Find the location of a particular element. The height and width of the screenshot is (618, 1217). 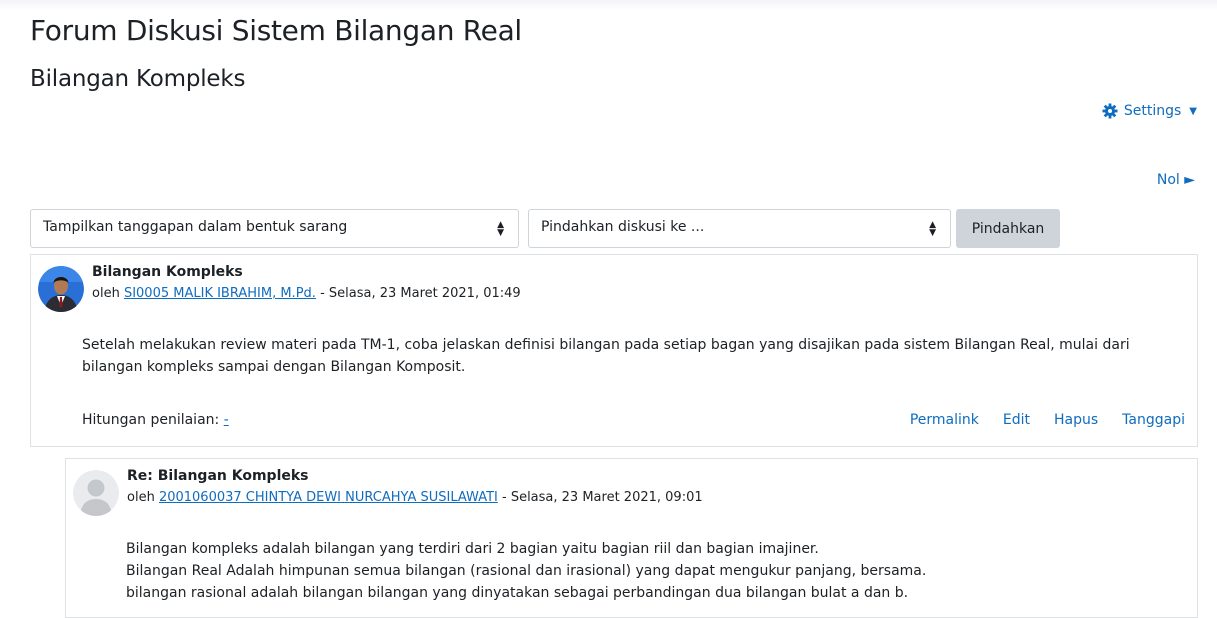

rating-label: Hitungan penilaian: is located at coordinates (151, 420).